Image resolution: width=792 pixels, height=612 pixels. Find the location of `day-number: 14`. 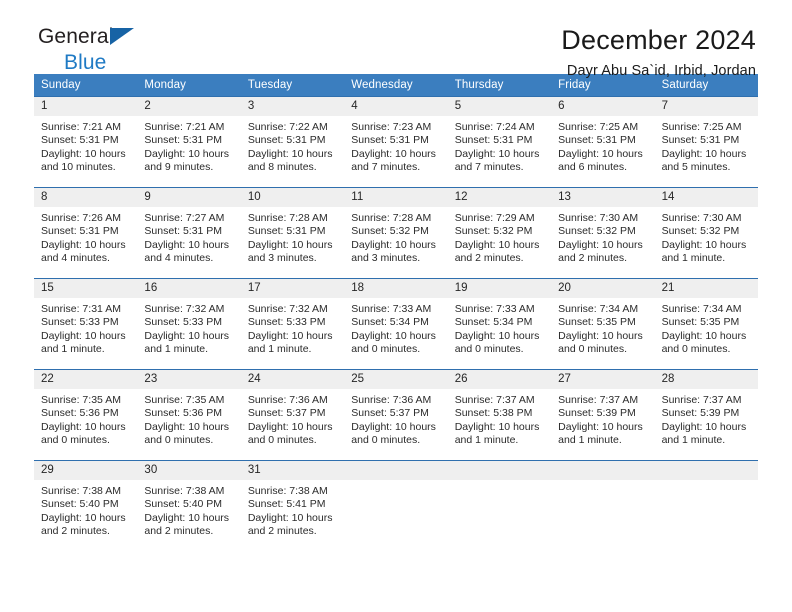

day-number: 14 is located at coordinates (706, 197).